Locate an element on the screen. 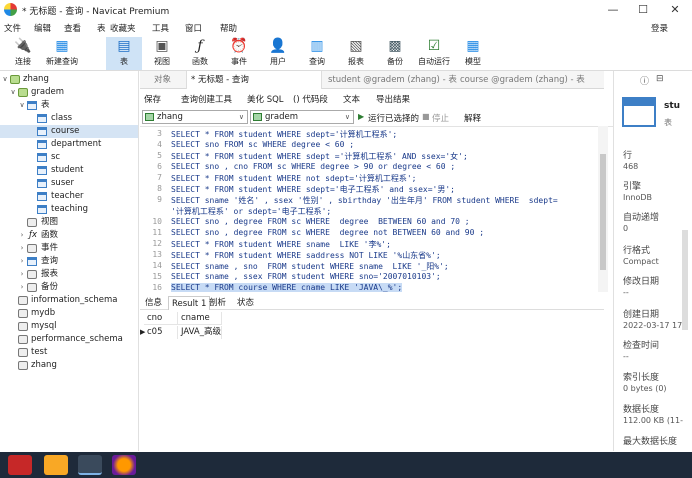 The image size is (692, 478). run-selected-button: 运行已选择的 is located at coordinates (393, 118).